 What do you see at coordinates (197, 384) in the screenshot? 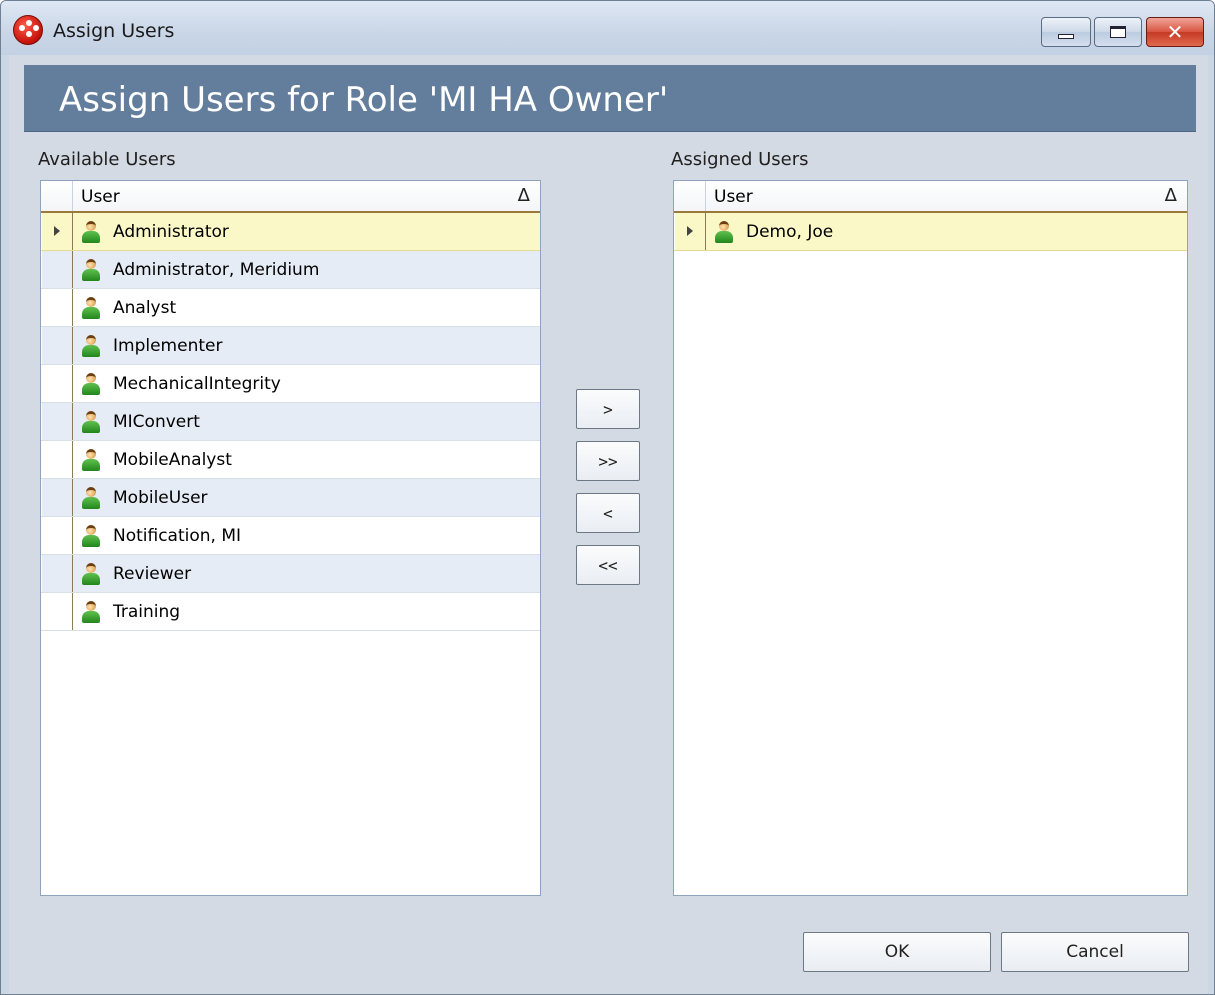
I see `user-name-cell: MechanicalIntegrity` at bounding box center [197, 384].